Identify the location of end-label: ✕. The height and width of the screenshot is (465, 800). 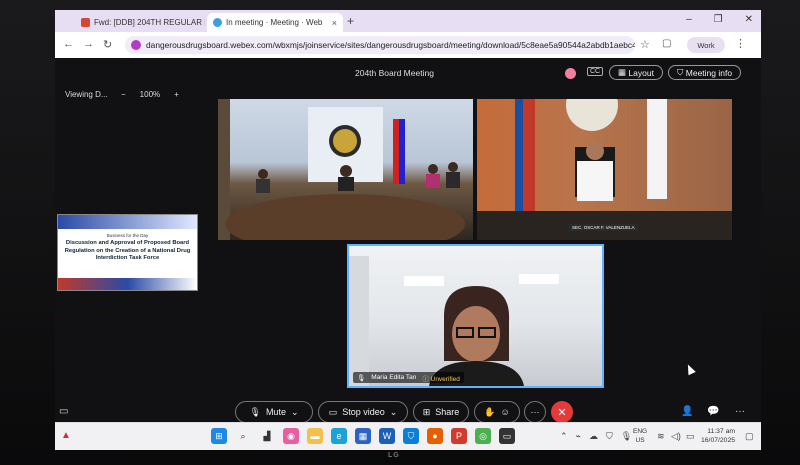
(562, 412).